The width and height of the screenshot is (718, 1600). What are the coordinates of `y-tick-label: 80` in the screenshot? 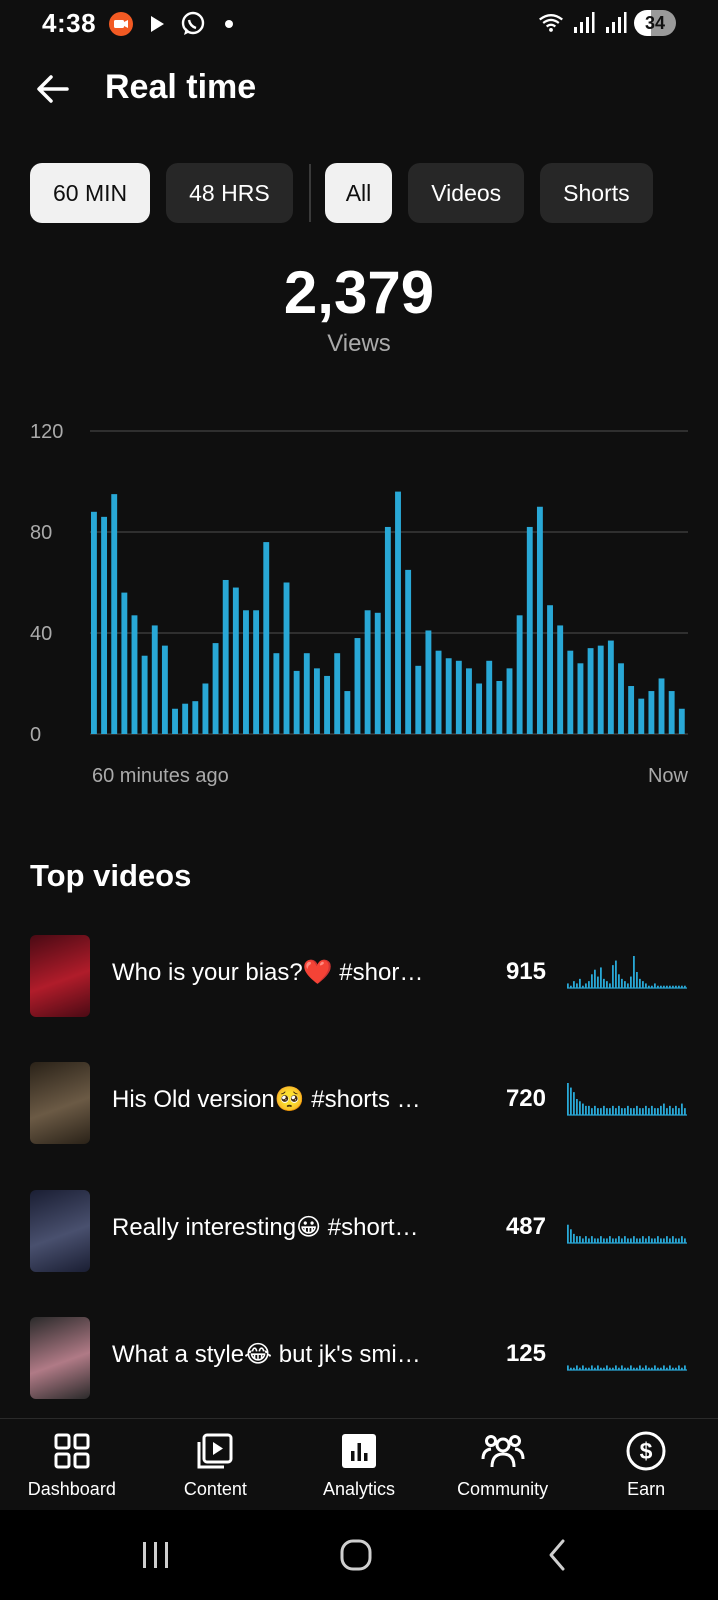 It's located at (41, 533).